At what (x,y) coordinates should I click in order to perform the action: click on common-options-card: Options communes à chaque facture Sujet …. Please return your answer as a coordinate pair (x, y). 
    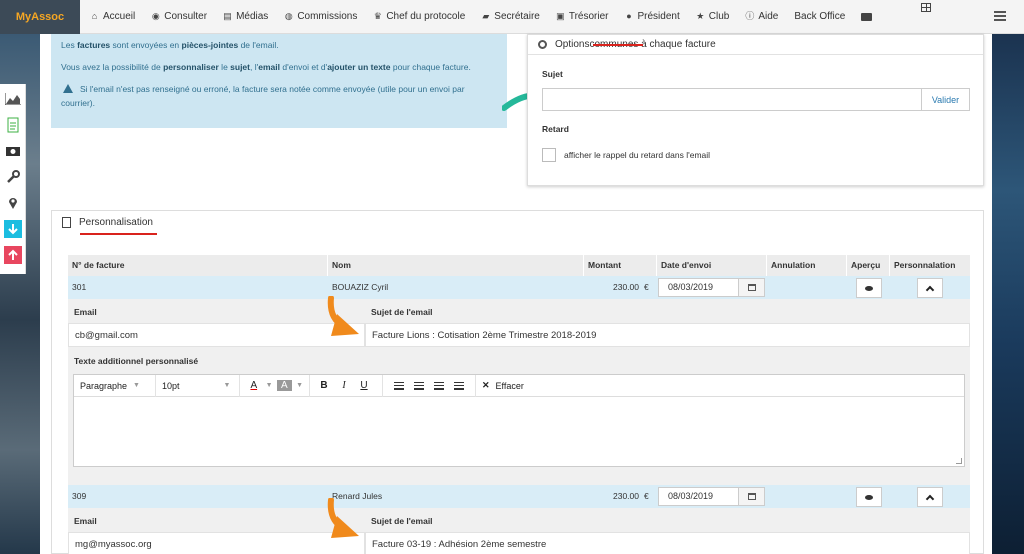
    Looking at the image, I should click on (755, 110).